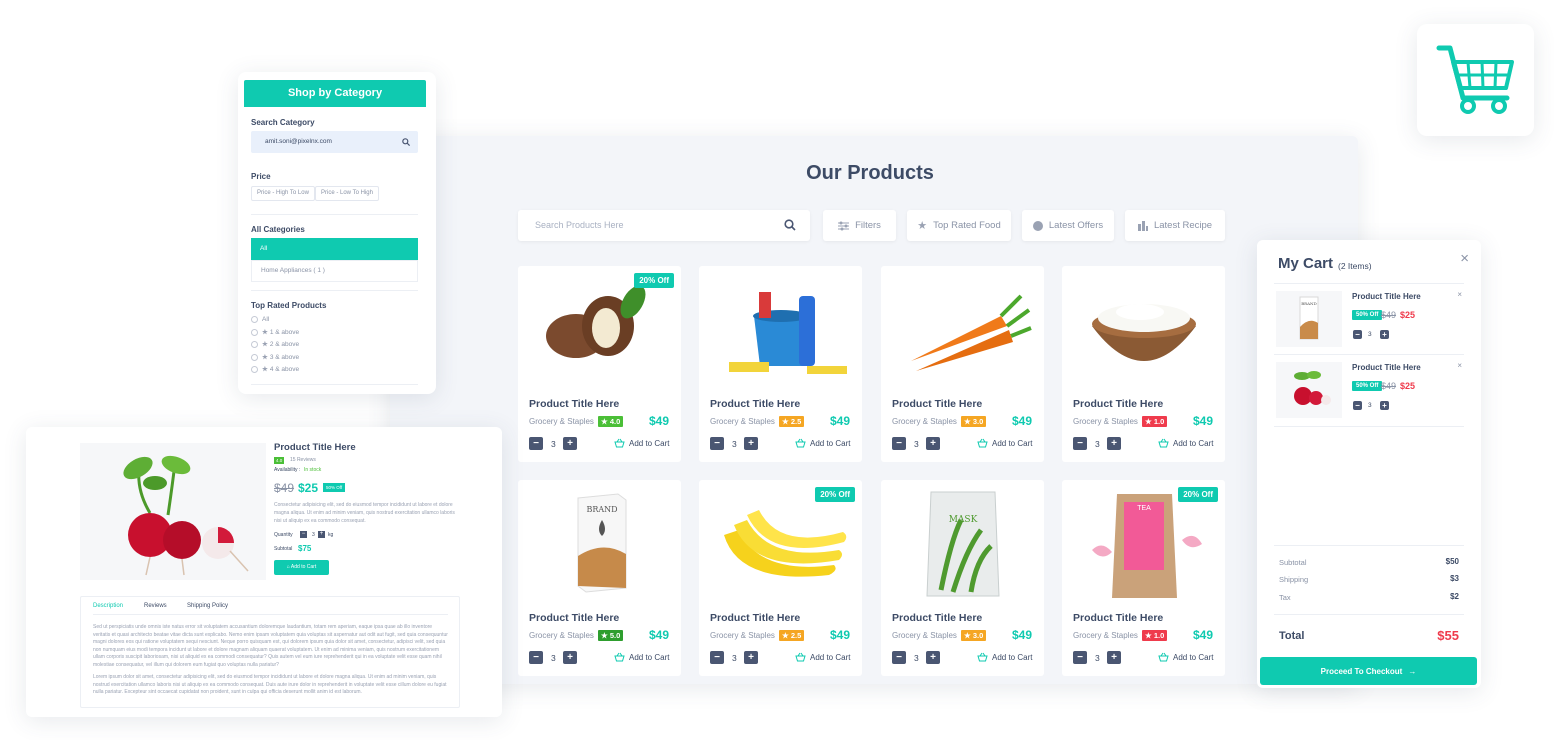 This screenshot has height=740, width=1554. Describe the element at coordinates (275, 344) in the screenshot. I see `rated-option-2: ★ 2 & above` at that location.